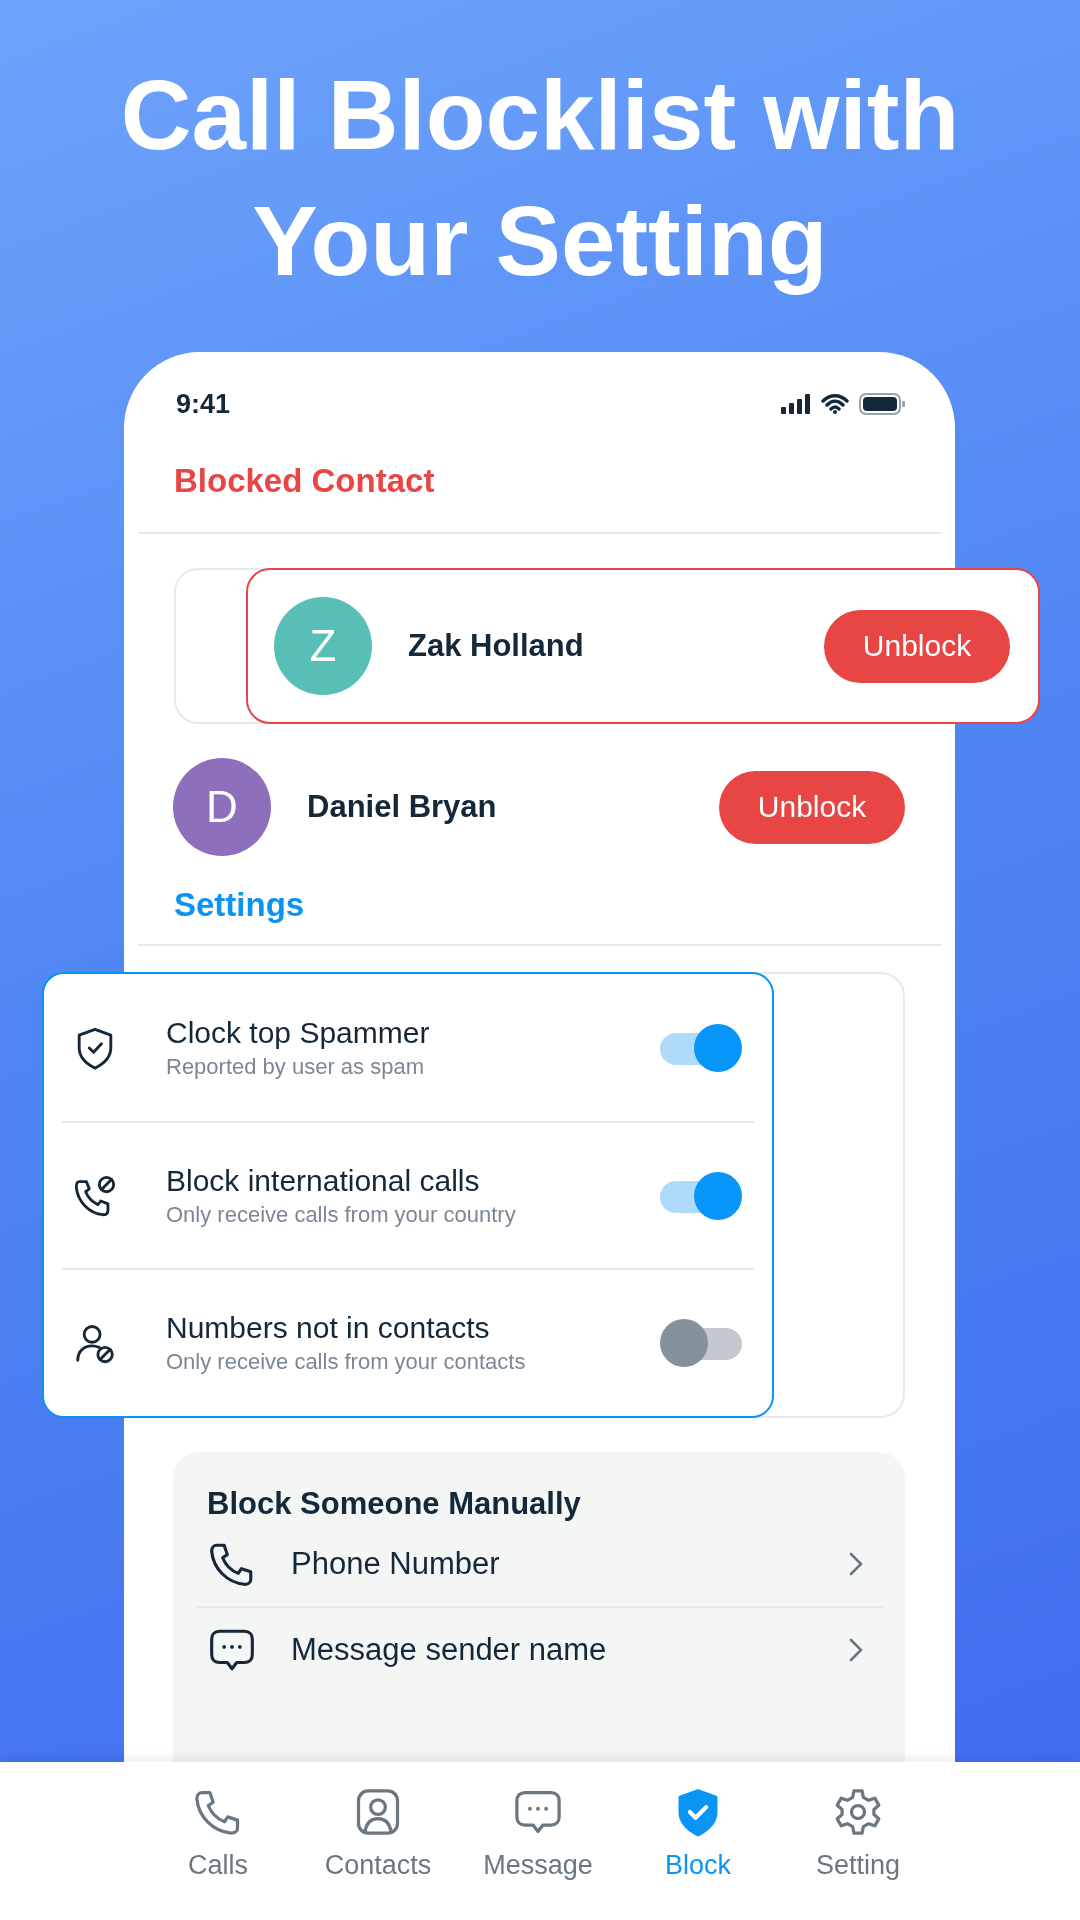  Describe the element at coordinates (496, 646) in the screenshot. I see `contact-name: Zak Holland` at that location.